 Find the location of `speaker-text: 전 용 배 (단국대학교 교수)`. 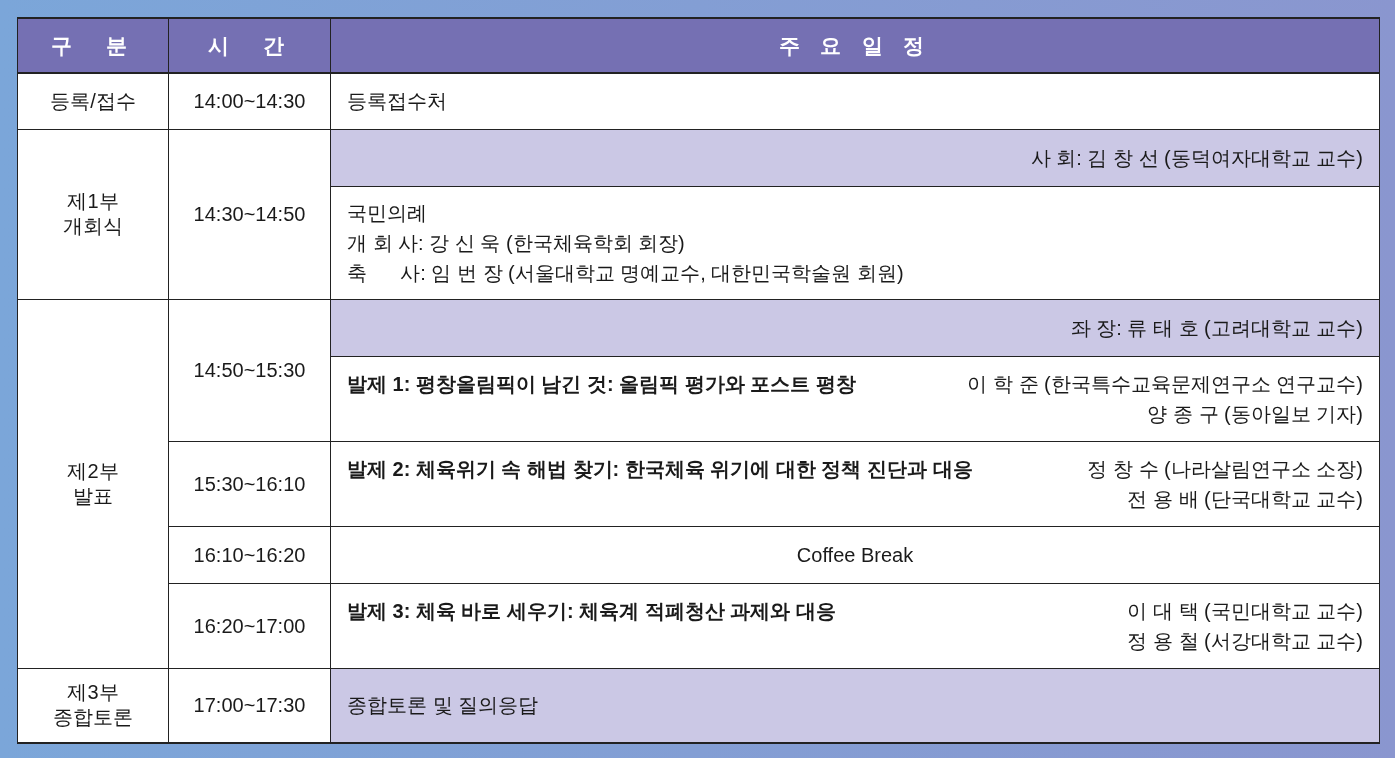

speaker-text: 전 용 배 (단국대학교 교수) is located at coordinates (1245, 499).